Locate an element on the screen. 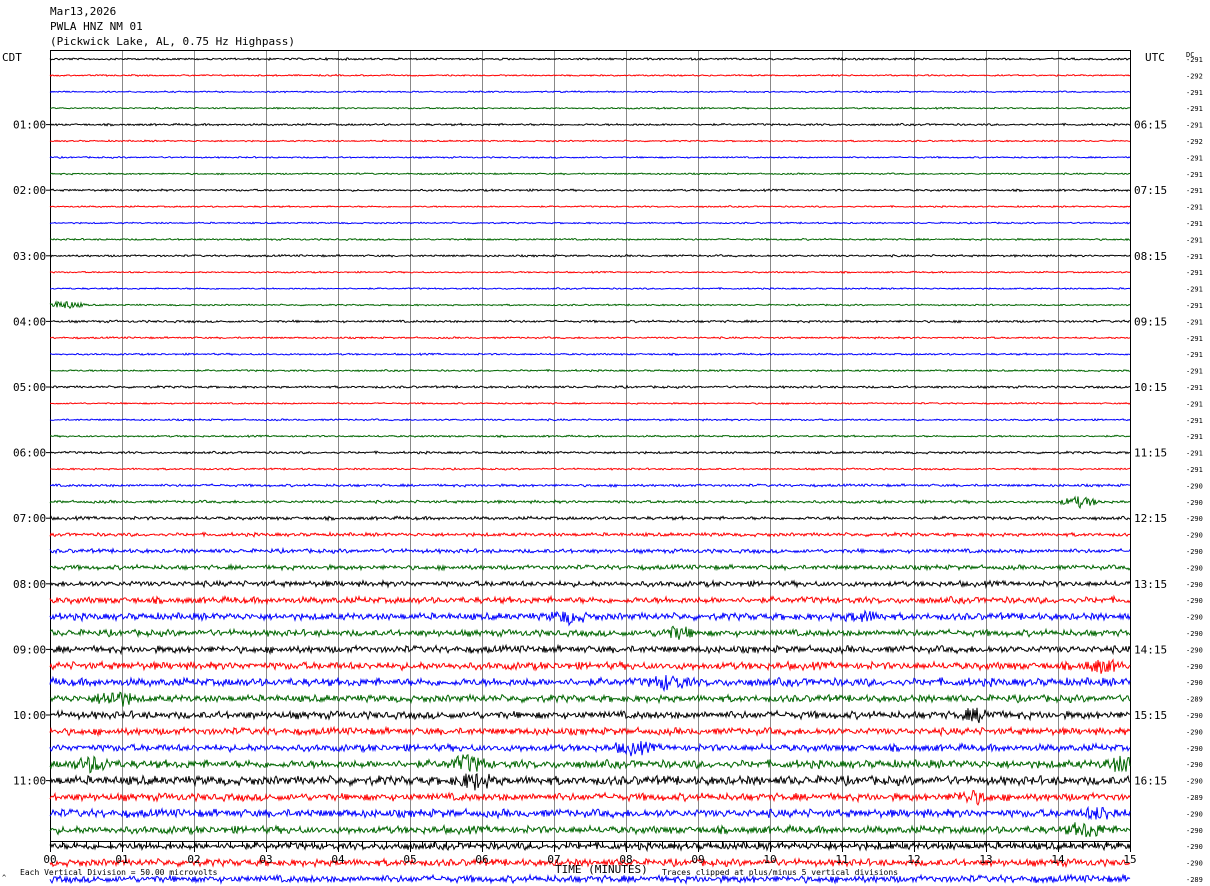  right-time-label: 15:15 is located at coordinates (1150, 715).